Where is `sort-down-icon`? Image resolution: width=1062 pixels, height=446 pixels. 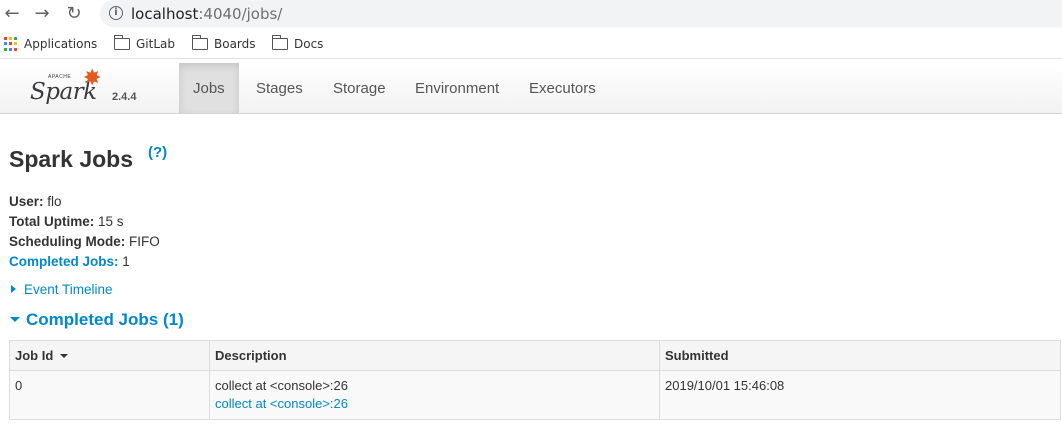
sort-down-icon is located at coordinates (64, 356).